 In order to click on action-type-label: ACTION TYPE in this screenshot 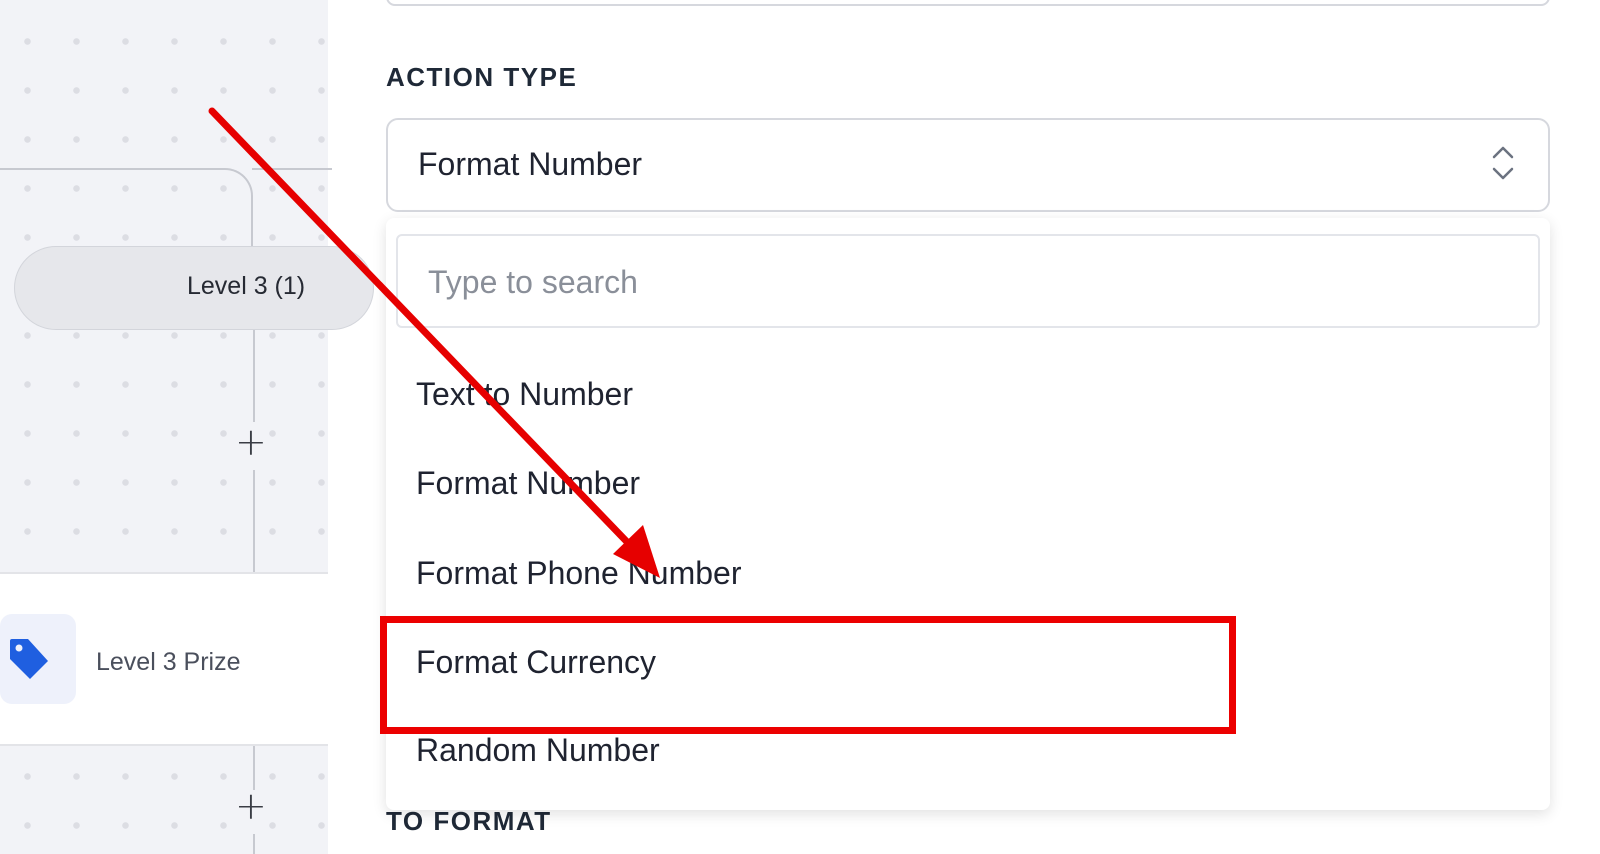, I will do `click(482, 77)`.